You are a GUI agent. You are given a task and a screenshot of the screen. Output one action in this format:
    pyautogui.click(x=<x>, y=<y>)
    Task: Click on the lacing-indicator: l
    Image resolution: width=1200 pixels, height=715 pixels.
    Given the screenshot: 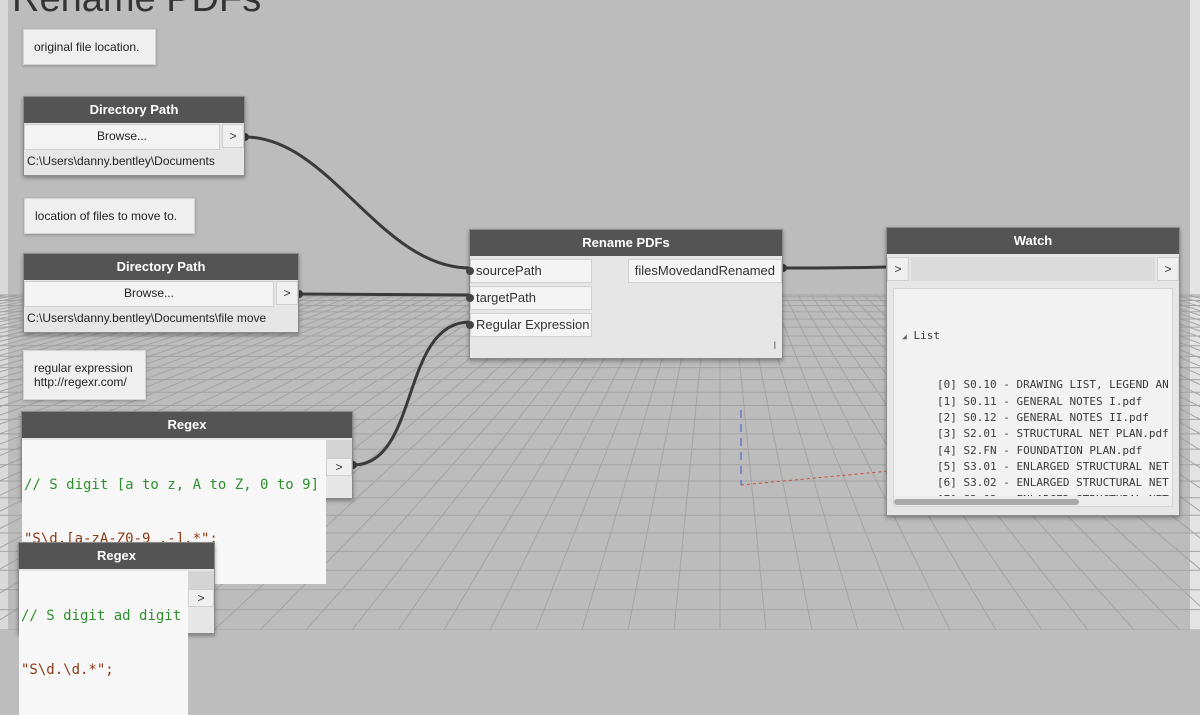 What is the action you would take?
    pyautogui.click(x=774, y=346)
    